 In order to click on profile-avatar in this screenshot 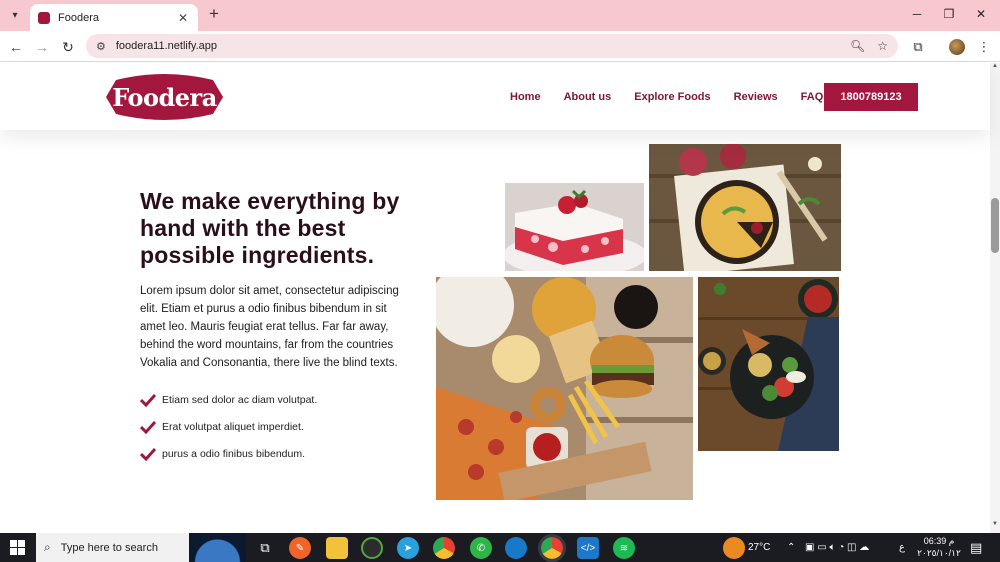, I will do `click(957, 47)`.